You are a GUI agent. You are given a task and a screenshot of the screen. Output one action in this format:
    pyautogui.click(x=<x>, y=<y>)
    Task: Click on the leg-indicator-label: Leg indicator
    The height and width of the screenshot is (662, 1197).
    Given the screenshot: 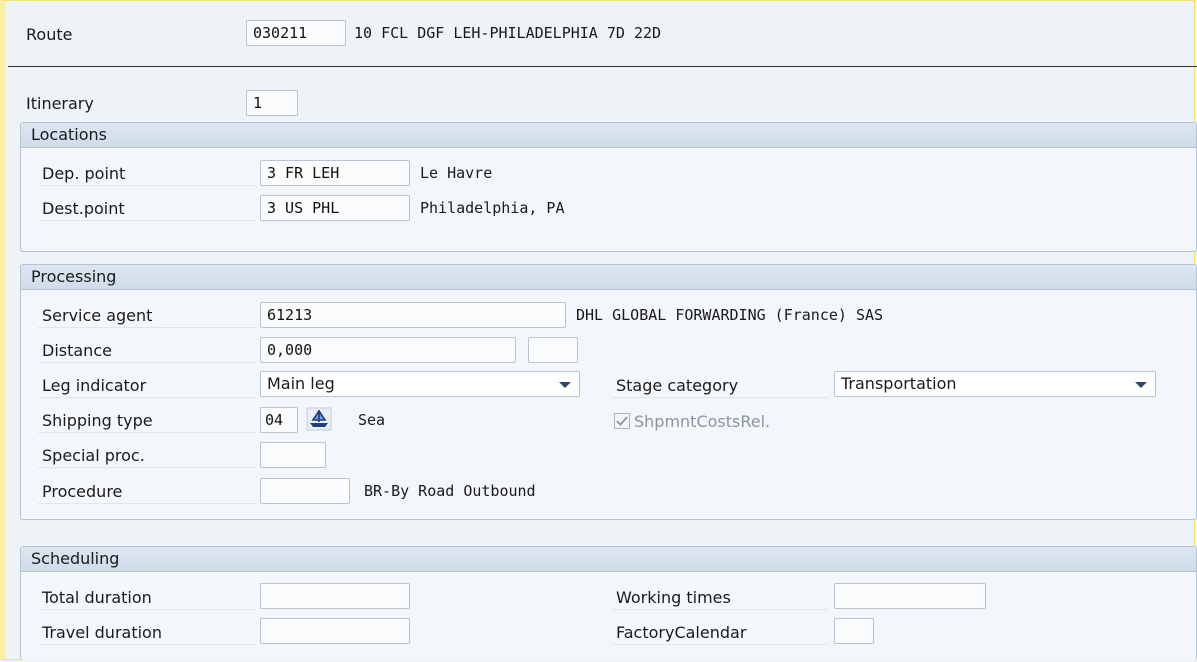 What is the action you would take?
    pyautogui.click(x=147, y=386)
    